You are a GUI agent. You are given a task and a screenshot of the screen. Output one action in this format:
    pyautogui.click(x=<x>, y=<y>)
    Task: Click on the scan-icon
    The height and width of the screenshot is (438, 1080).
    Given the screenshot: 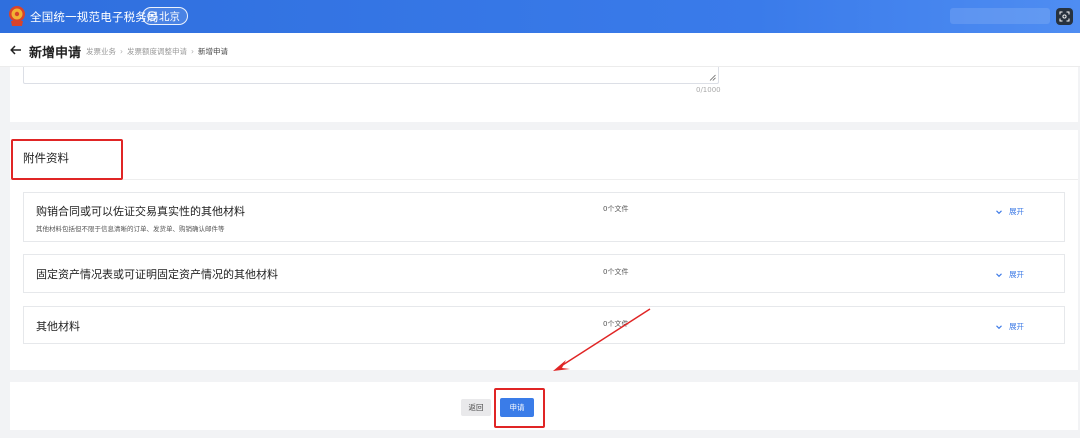 What is the action you would take?
    pyautogui.click(x=1064, y=16)
    